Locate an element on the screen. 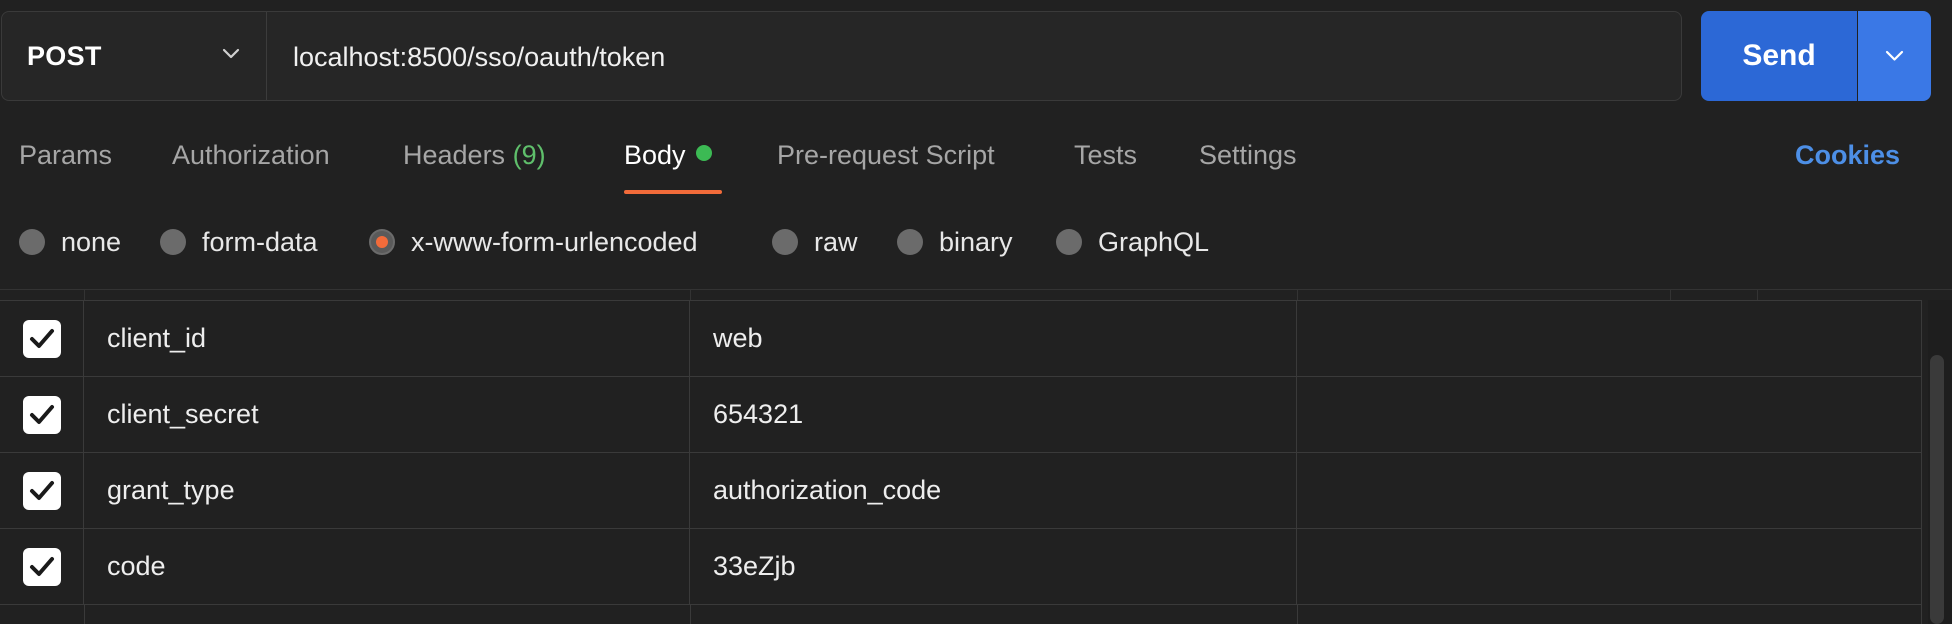 The width and height of the screenshot is (1952, 624). url-text: localhost:8500/sso/oauth/token is located at coordinates (479, 57).